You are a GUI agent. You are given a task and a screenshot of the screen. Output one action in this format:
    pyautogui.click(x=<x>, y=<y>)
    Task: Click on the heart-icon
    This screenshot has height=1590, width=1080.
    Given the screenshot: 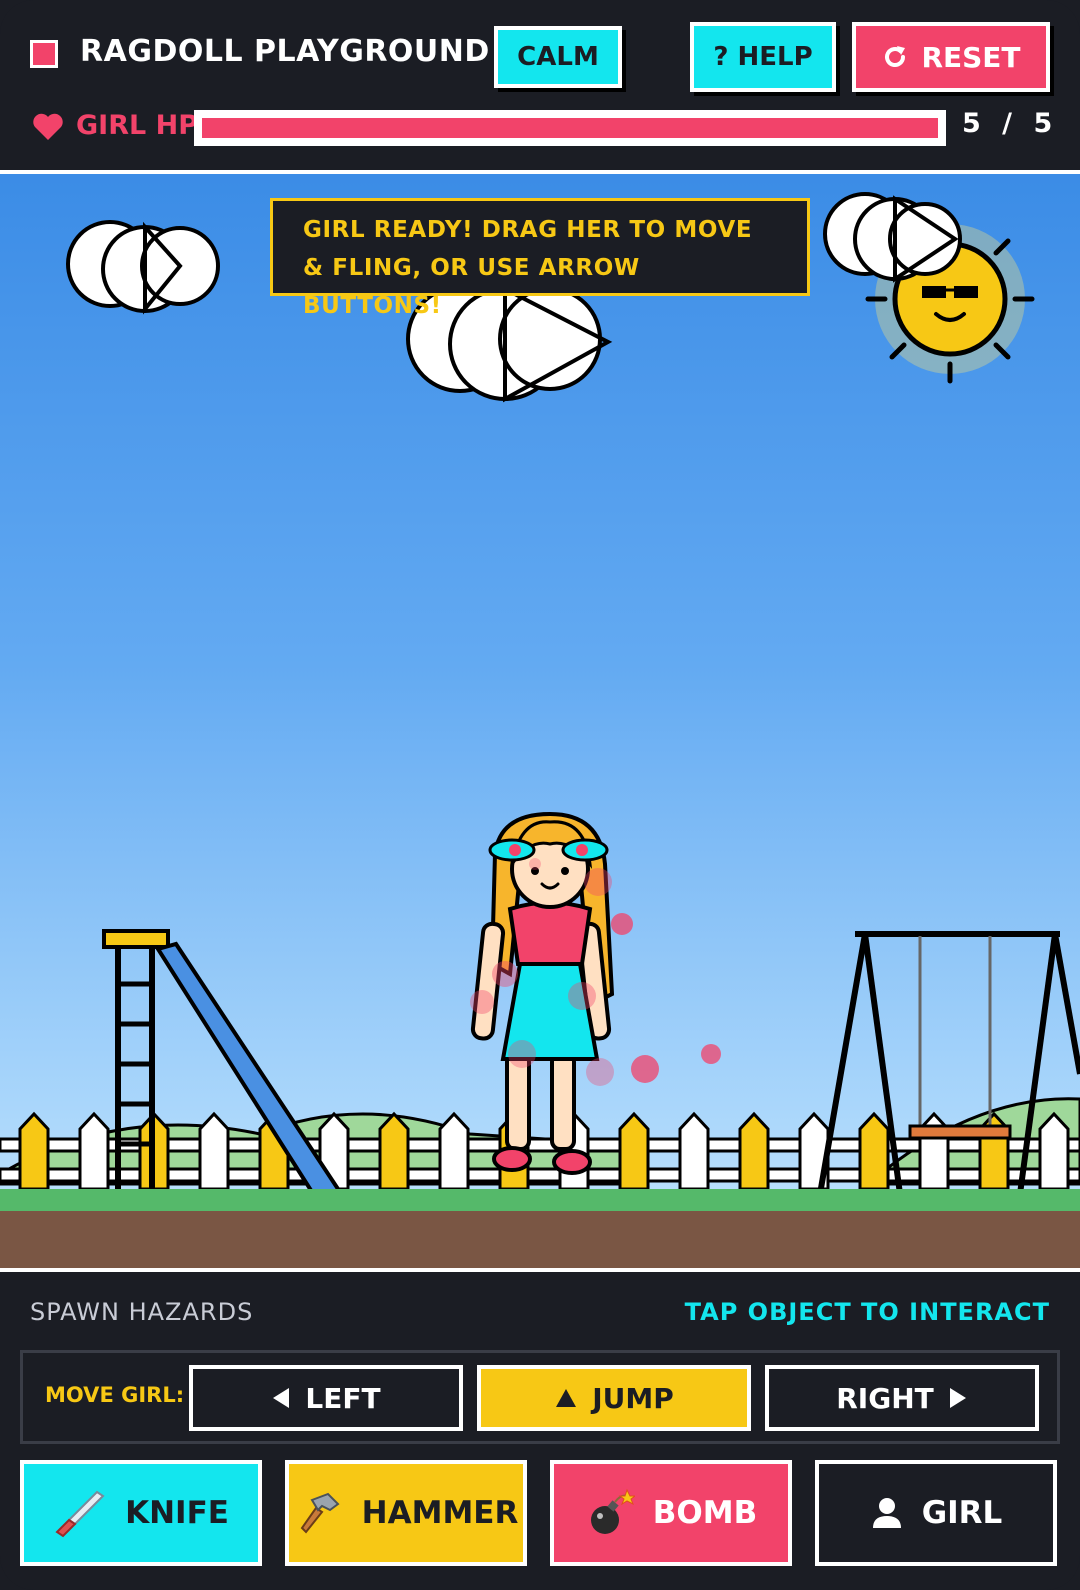 What is the action you would take?
    pyautogui.click(x=48, y=126)
    